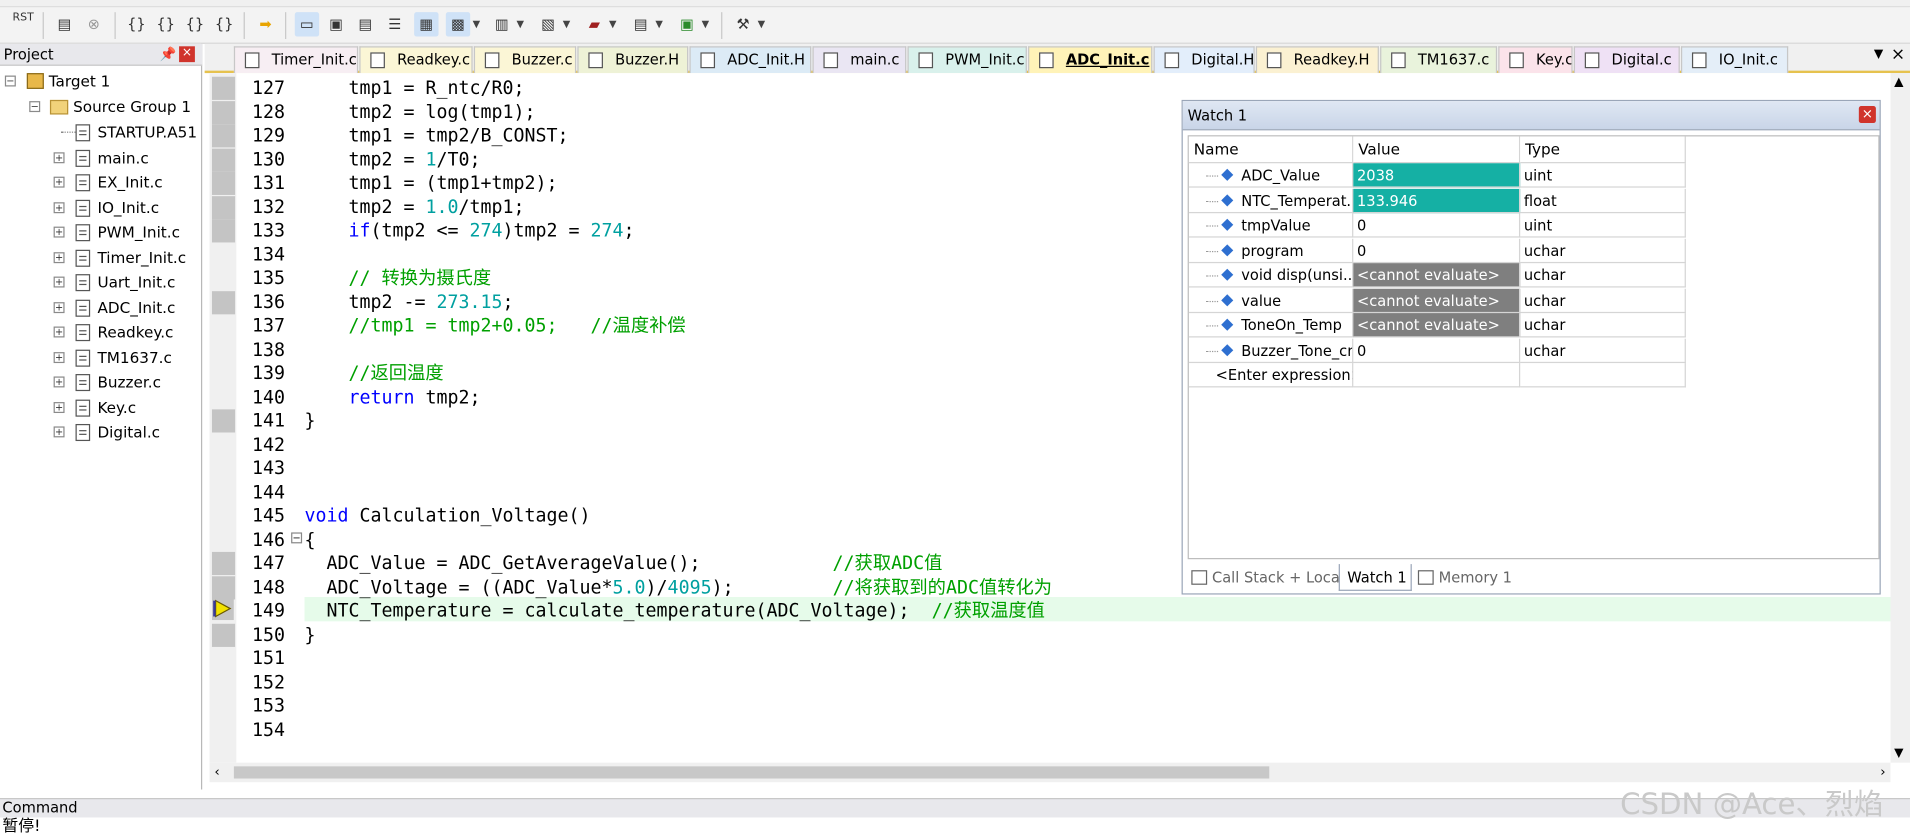  I want to click on code-line: tmp2 = log(tmp1);, so click(420, 113).